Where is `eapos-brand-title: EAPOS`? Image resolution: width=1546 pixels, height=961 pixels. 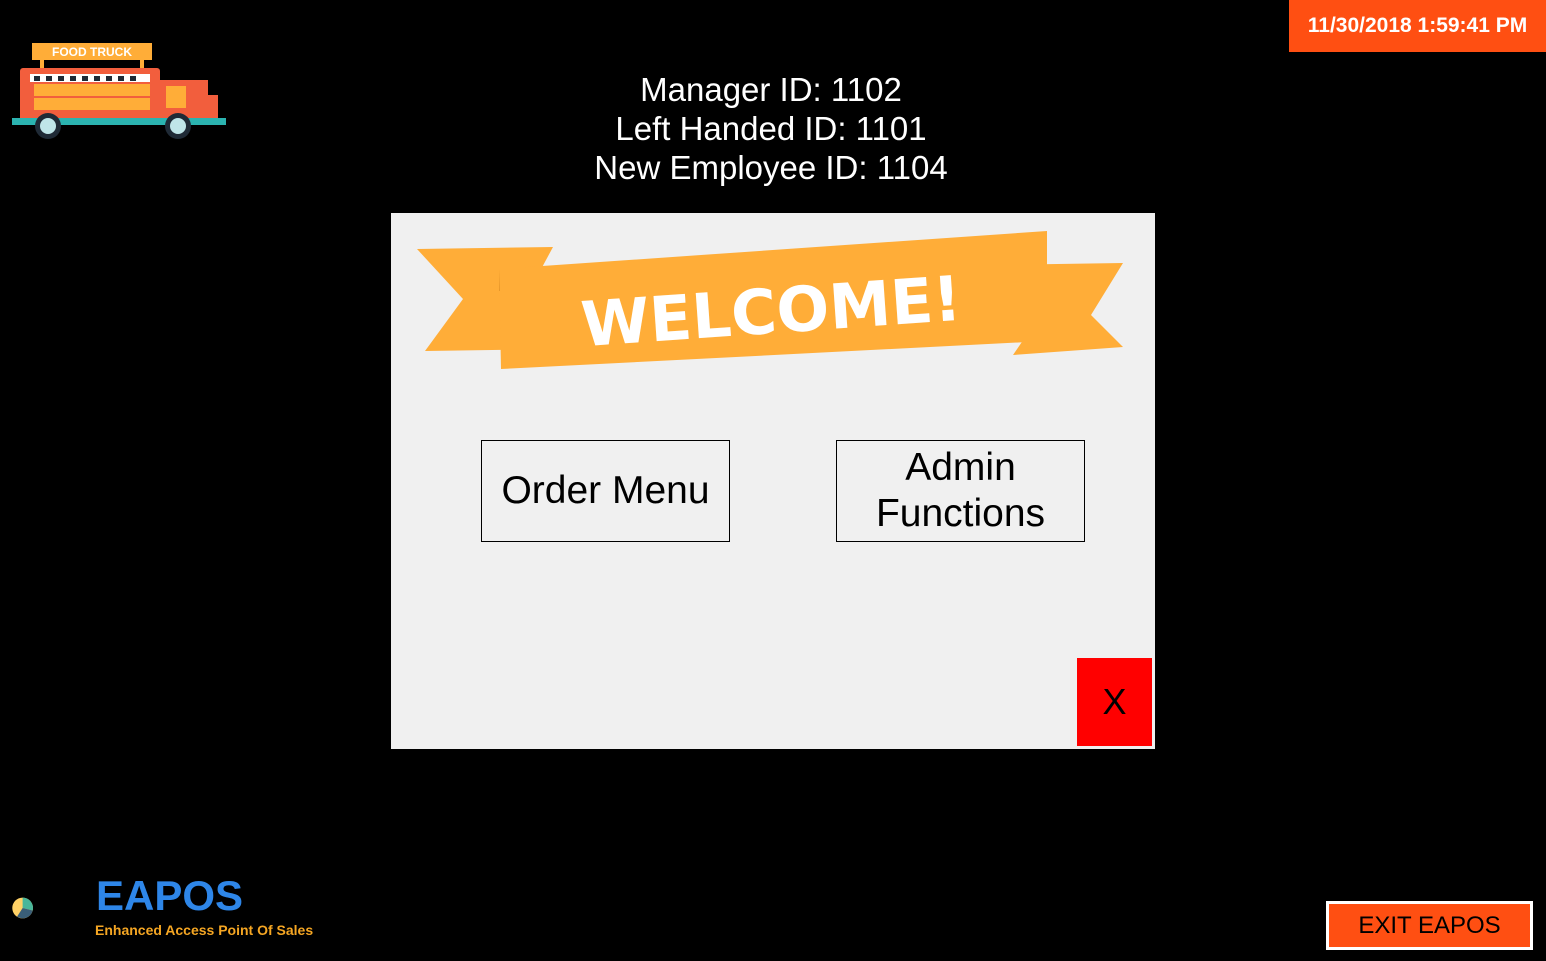
eapos-brand-title: EAPOS is located at coordinates (170, 895).